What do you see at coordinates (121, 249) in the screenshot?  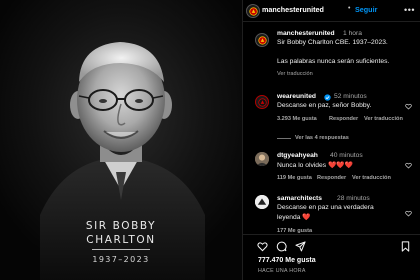 I see `memorial-divider` at bounding box center [121, 249].